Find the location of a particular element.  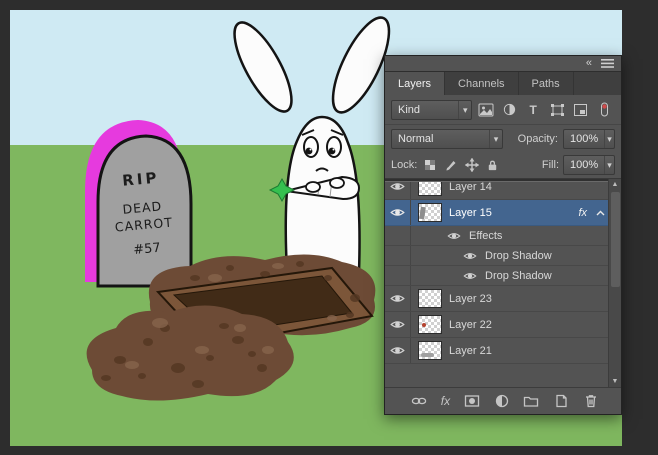

kind-filter-label: Kind is located at coordinates (409, 109).